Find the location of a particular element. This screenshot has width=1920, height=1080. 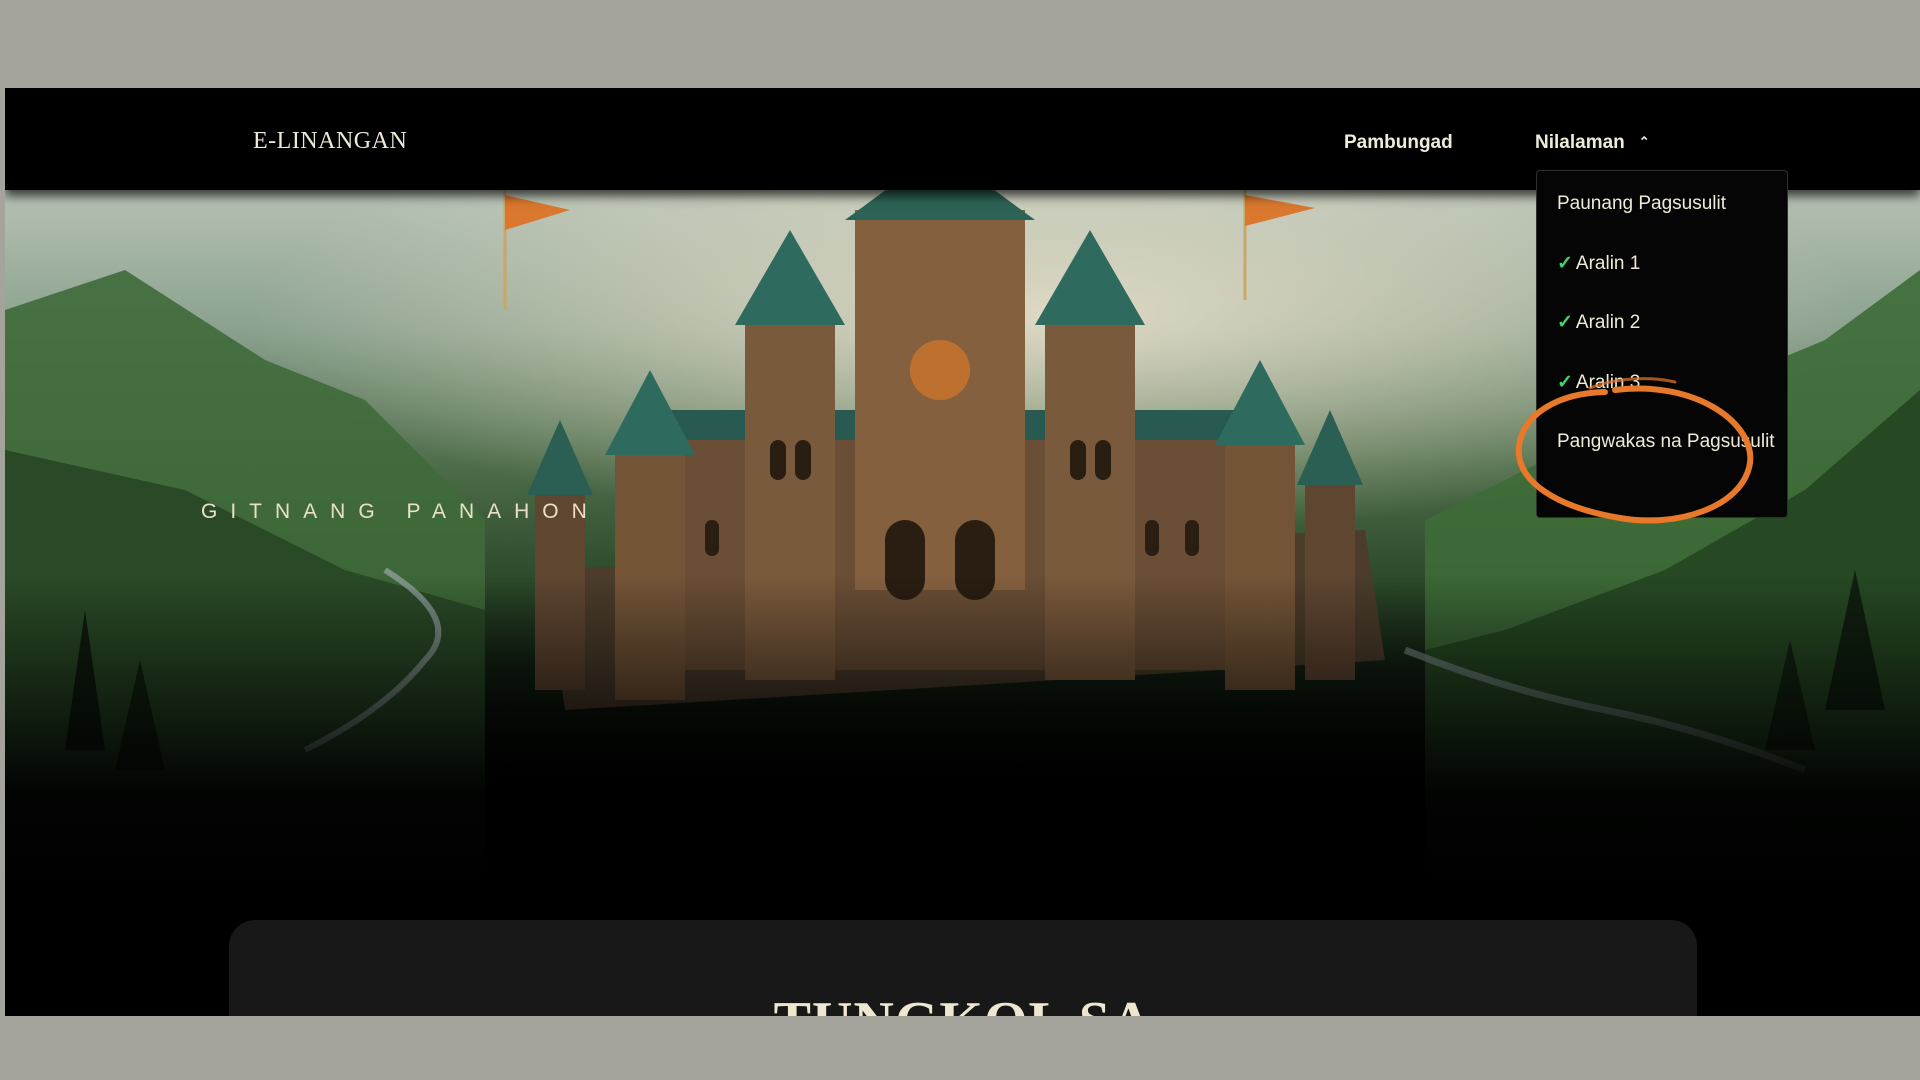

dropdown-item-aralin-3: ✓ Aralin 3 is located at coordinates (1667, 382).